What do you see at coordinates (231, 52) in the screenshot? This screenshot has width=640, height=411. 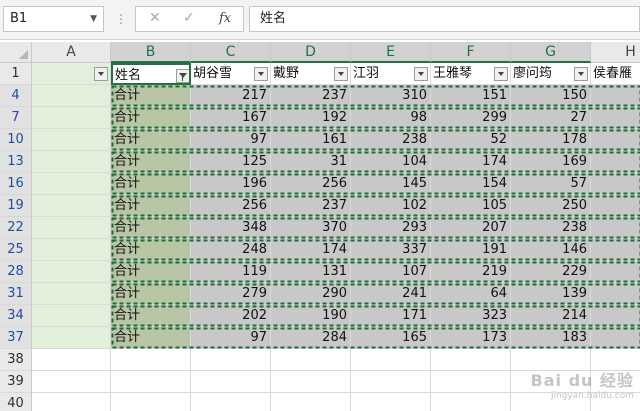 I see `column-header-c: C` at bounding box center [231, 52].